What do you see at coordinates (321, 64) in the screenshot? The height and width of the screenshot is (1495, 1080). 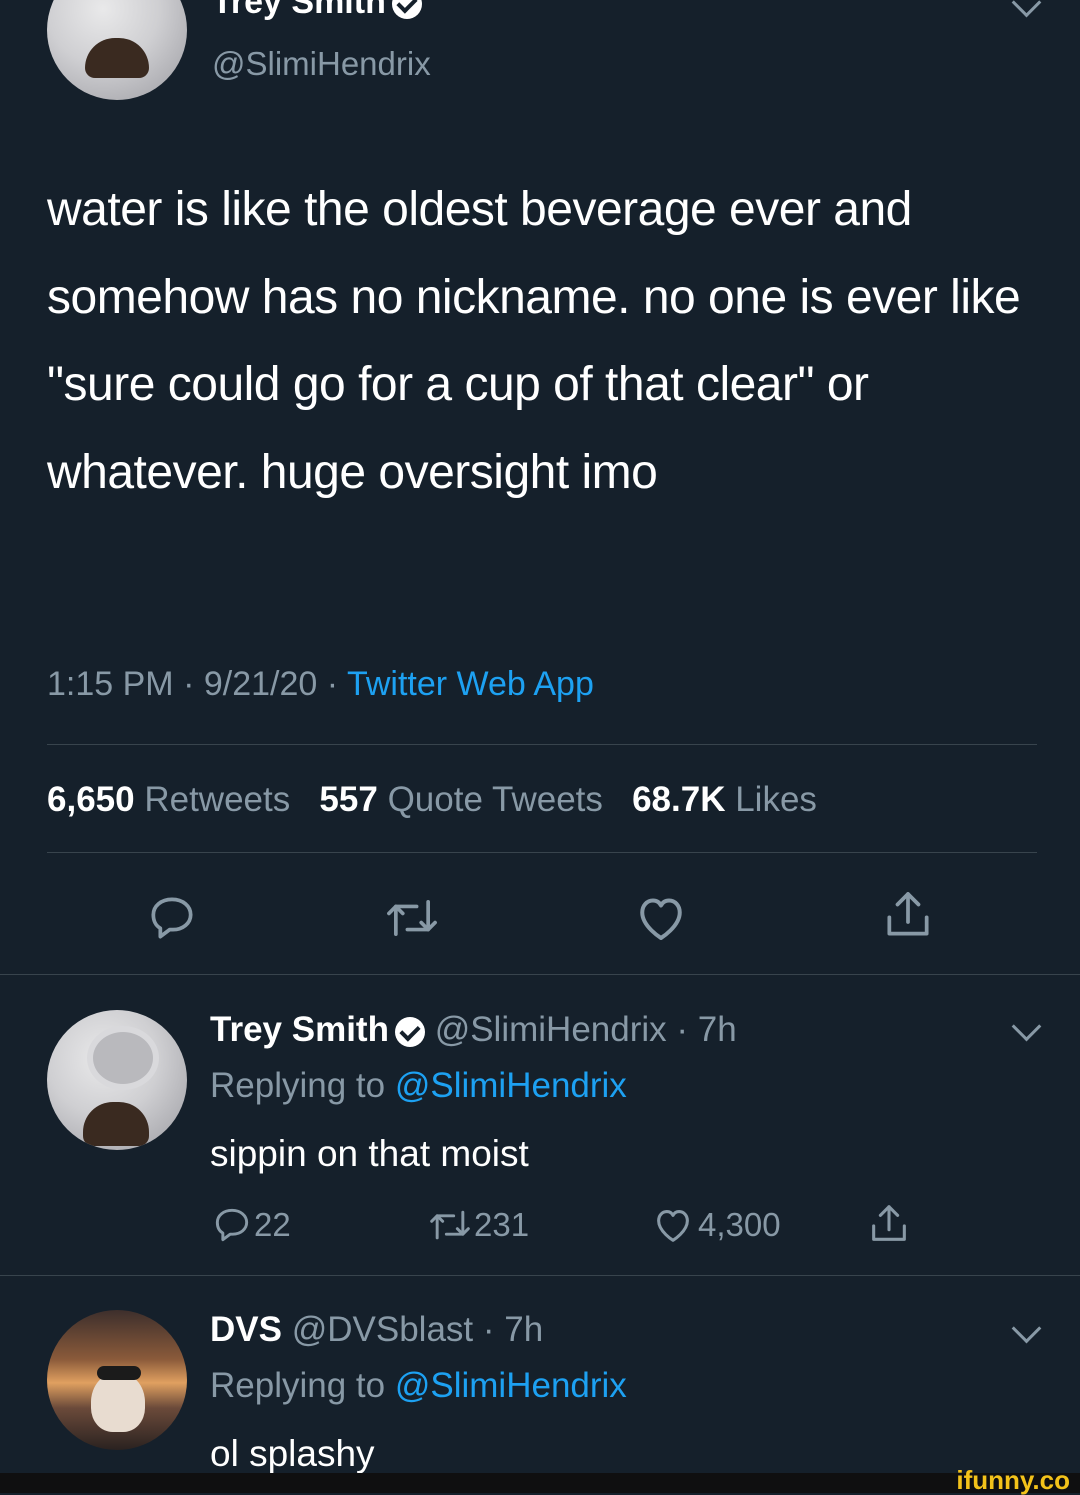 I see `author-handle: @SlimiHendrix` at bounding box center [321, 64].